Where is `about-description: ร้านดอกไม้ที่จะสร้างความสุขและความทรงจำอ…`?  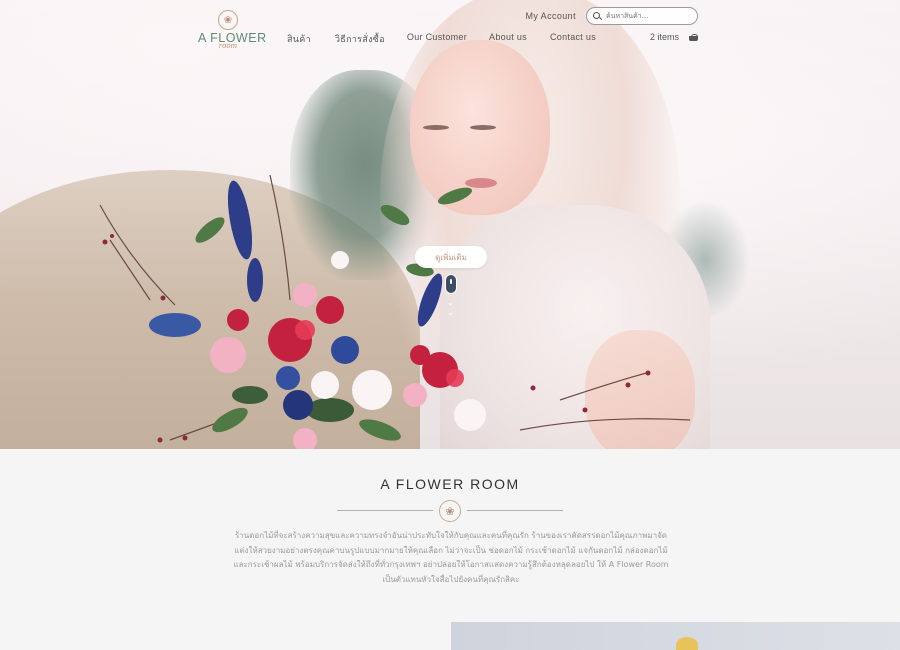 about-description: ร้านดอกไม้ที่จะสร้างความสุขและความทรงจำอ… is located at coordinates (451, 557).